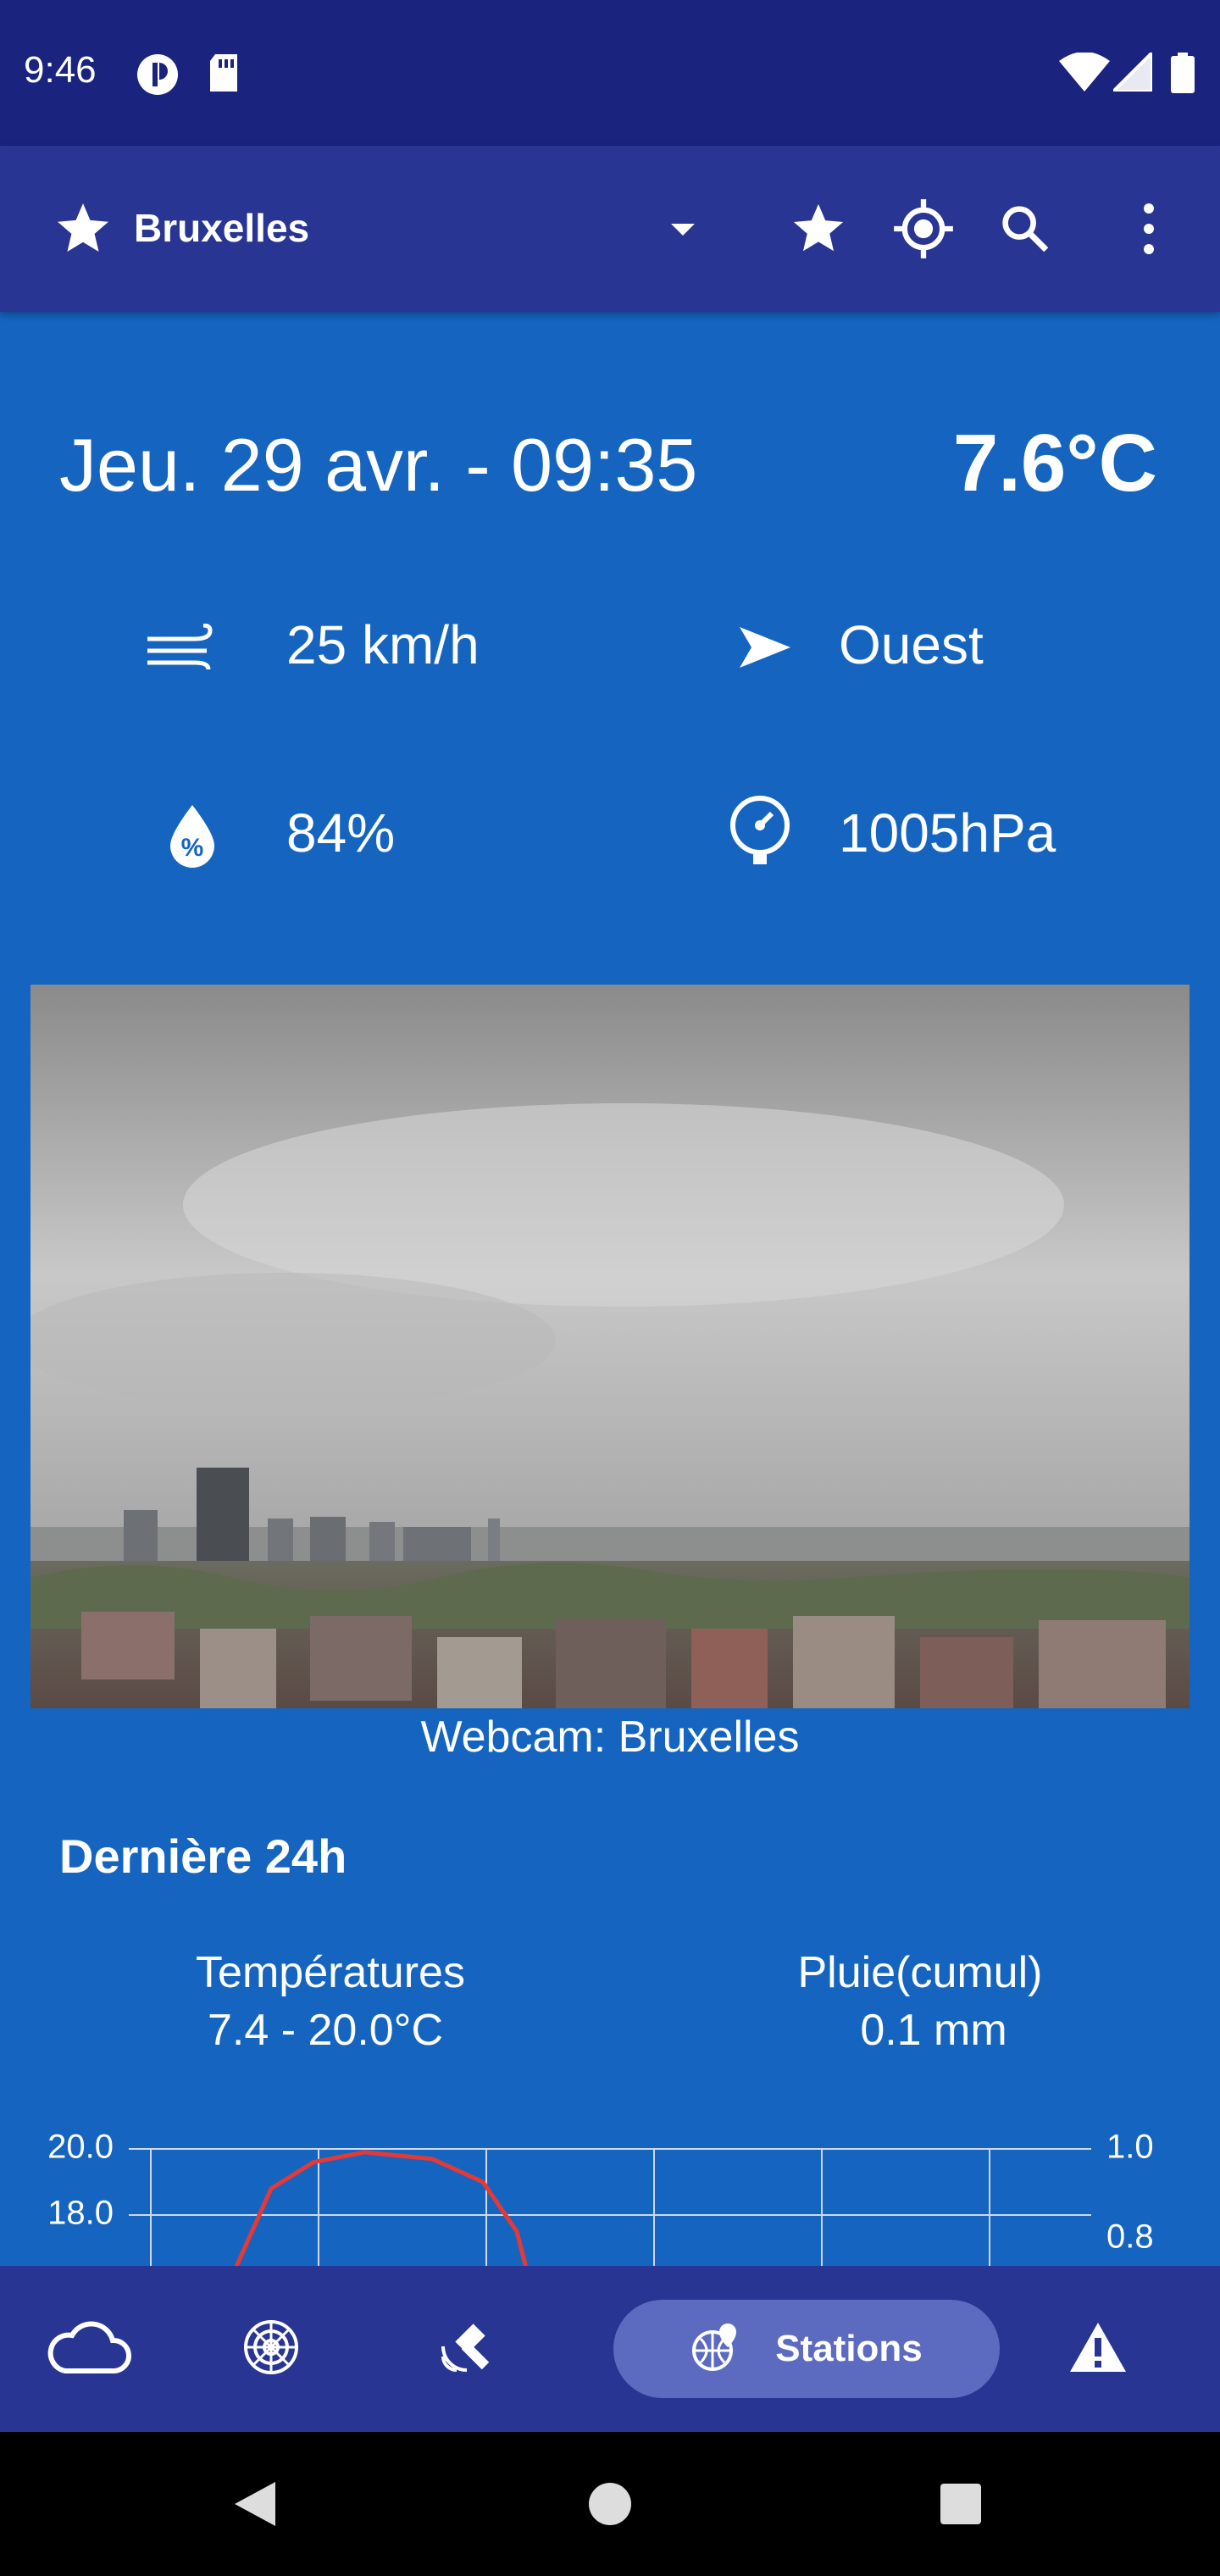 The image size is (1220, 2576). I want to click on y-left-tick-label: 20.0, so click(80, 2147).